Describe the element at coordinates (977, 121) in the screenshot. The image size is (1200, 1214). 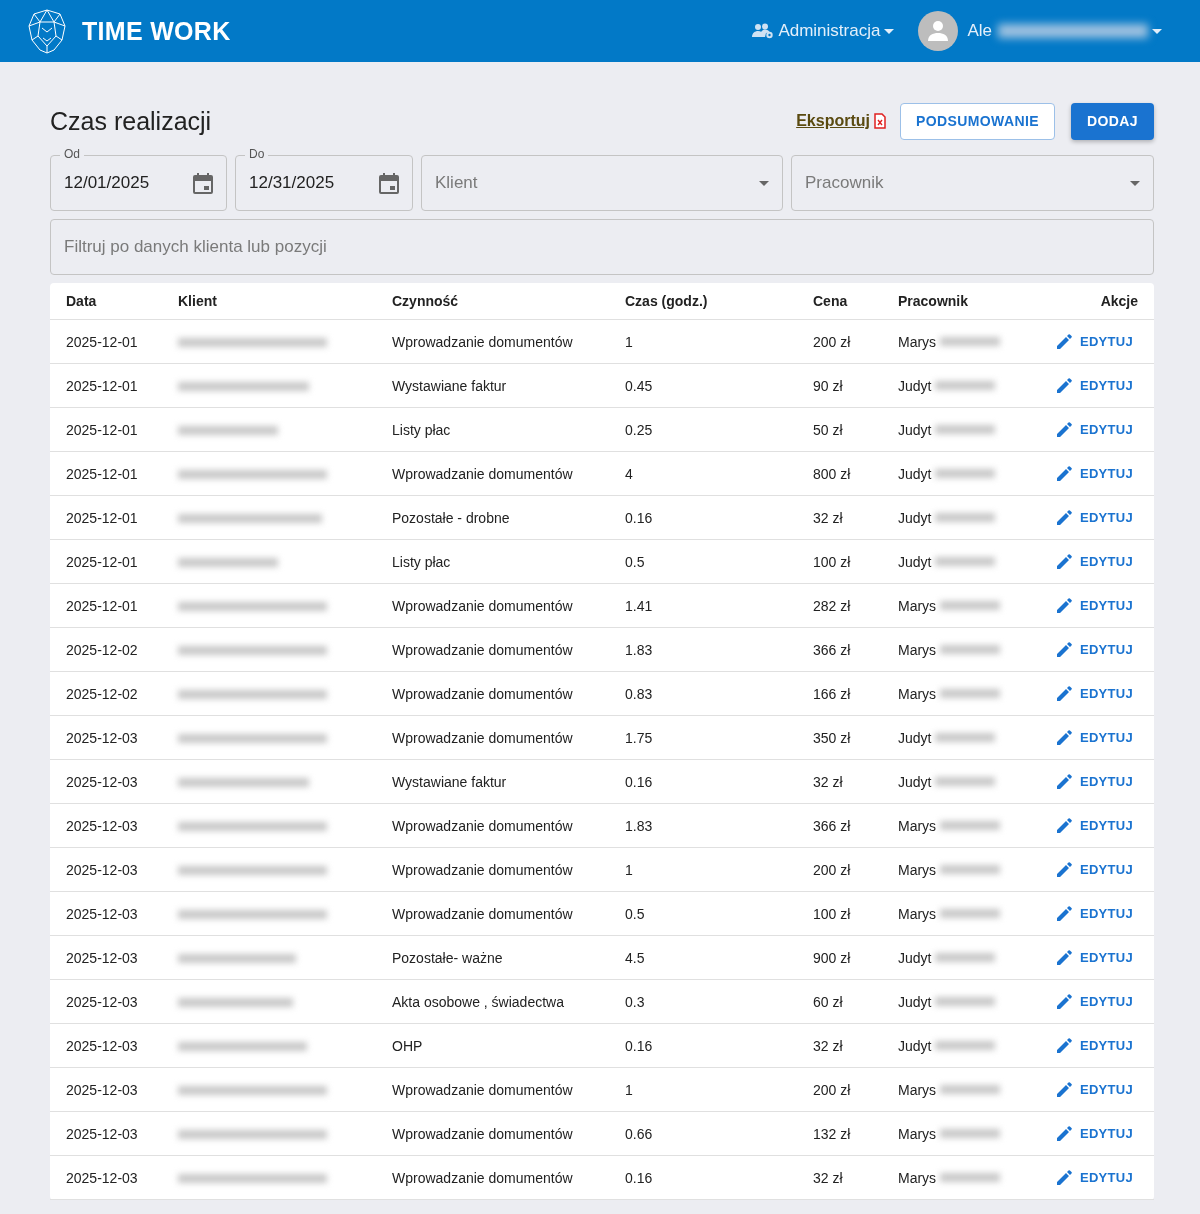
I see `summary-button: PODSUMOWANIE` at that location.